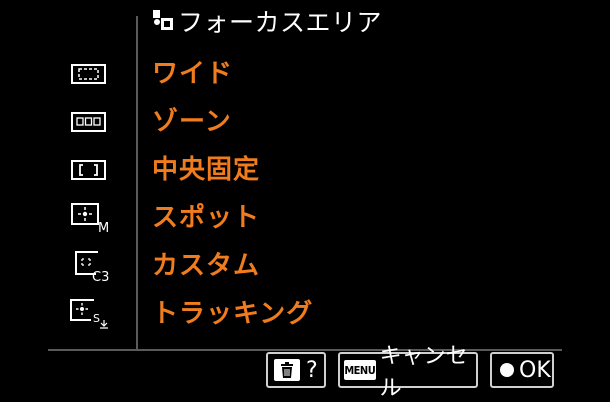  I want to click on delete-help-button: ?, so click(296, 370).